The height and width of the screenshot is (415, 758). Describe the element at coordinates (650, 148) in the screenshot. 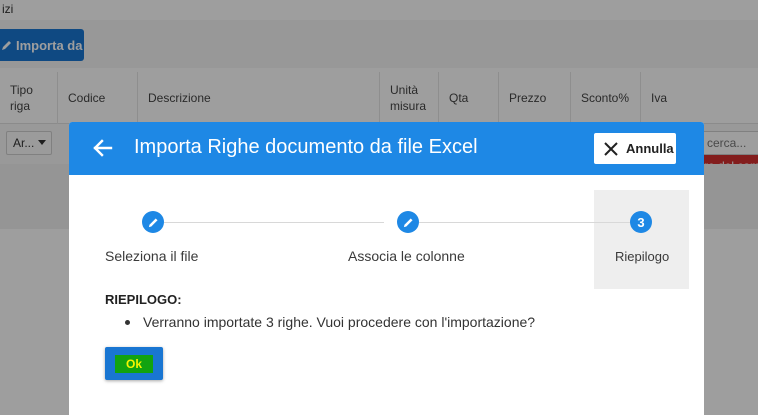

I see `cancel-label: Annulla` at that location.